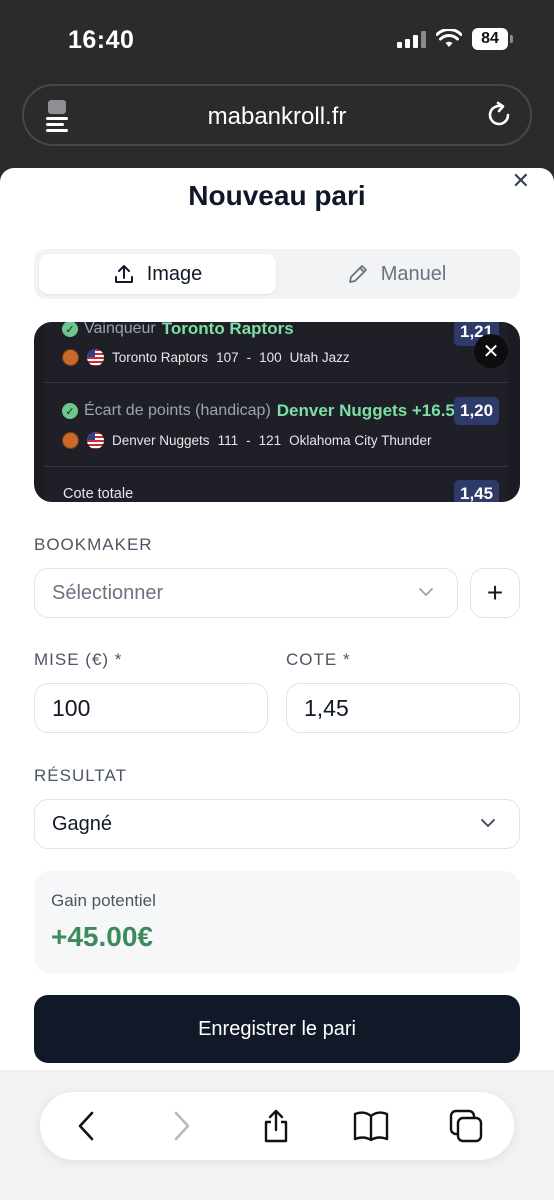 The image size is (554, 1200). What do you see at coordinates (227, 357) in the screenshot?
I see `match-score-home: 107` at bounding box center [227, 357].